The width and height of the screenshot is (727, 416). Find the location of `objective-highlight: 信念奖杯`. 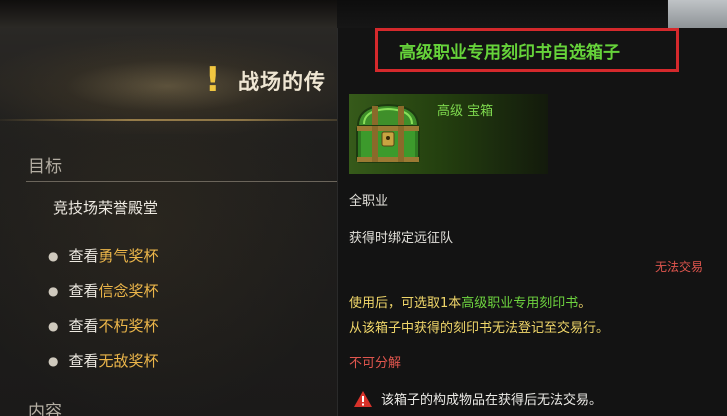

objective-highlight: 信念奖杯 is located at coordinates (128, 291).